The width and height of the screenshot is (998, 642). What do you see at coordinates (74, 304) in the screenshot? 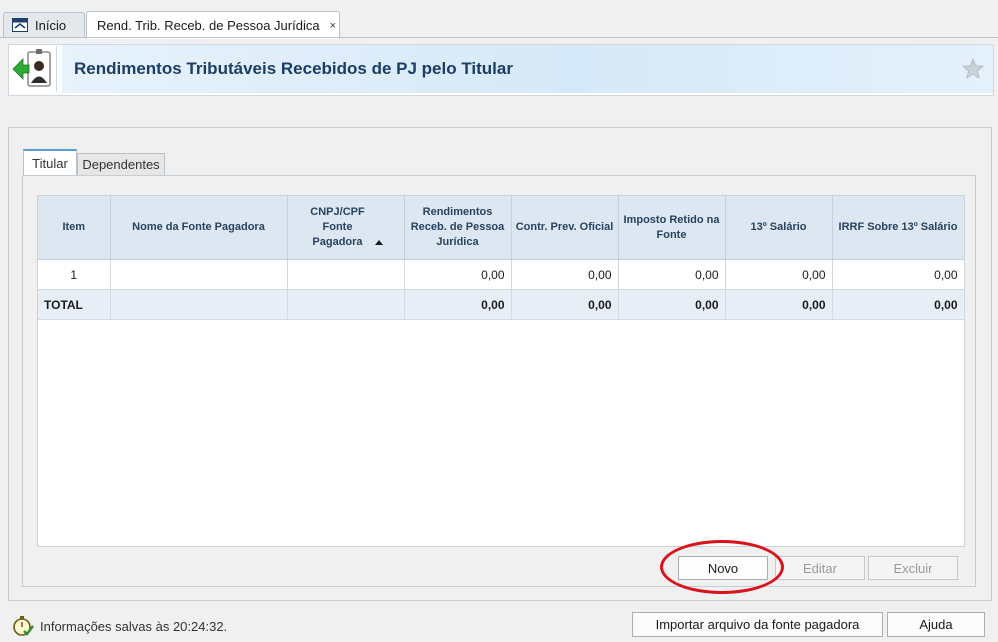
I see `total-label: TOTAL` at bounding box center [74, 304].